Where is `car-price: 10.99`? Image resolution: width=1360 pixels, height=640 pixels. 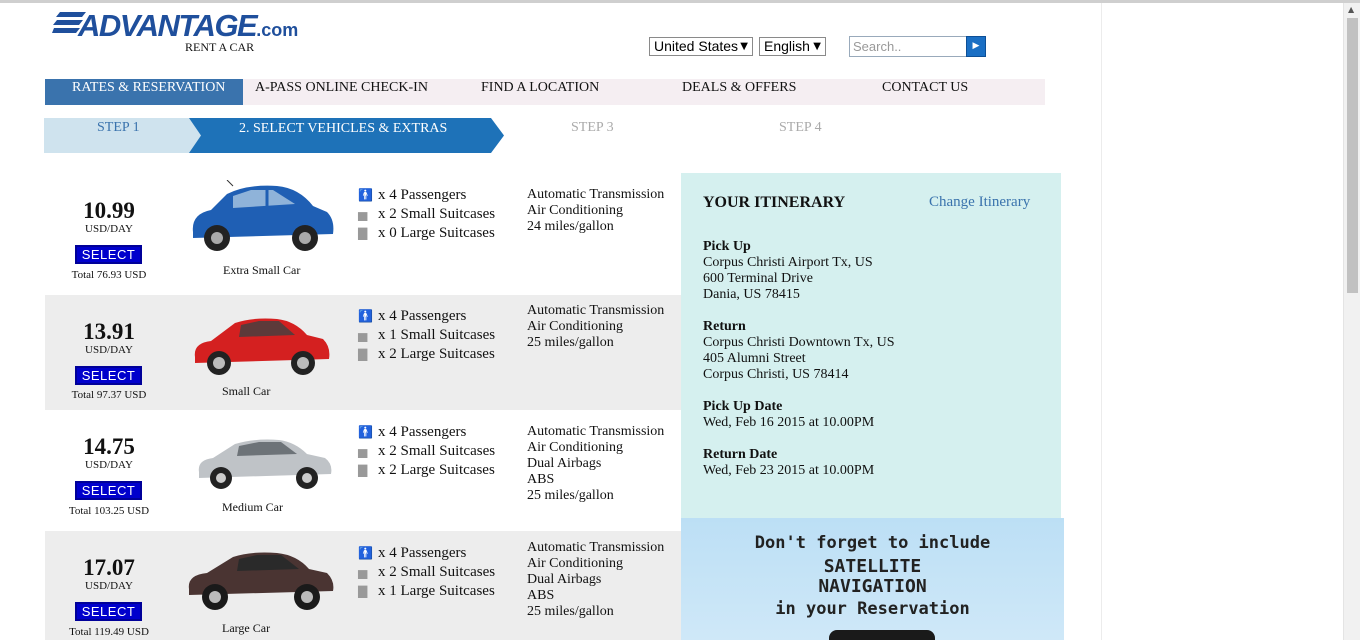
car-price: 10.99 is located at coordinates (109, 210).